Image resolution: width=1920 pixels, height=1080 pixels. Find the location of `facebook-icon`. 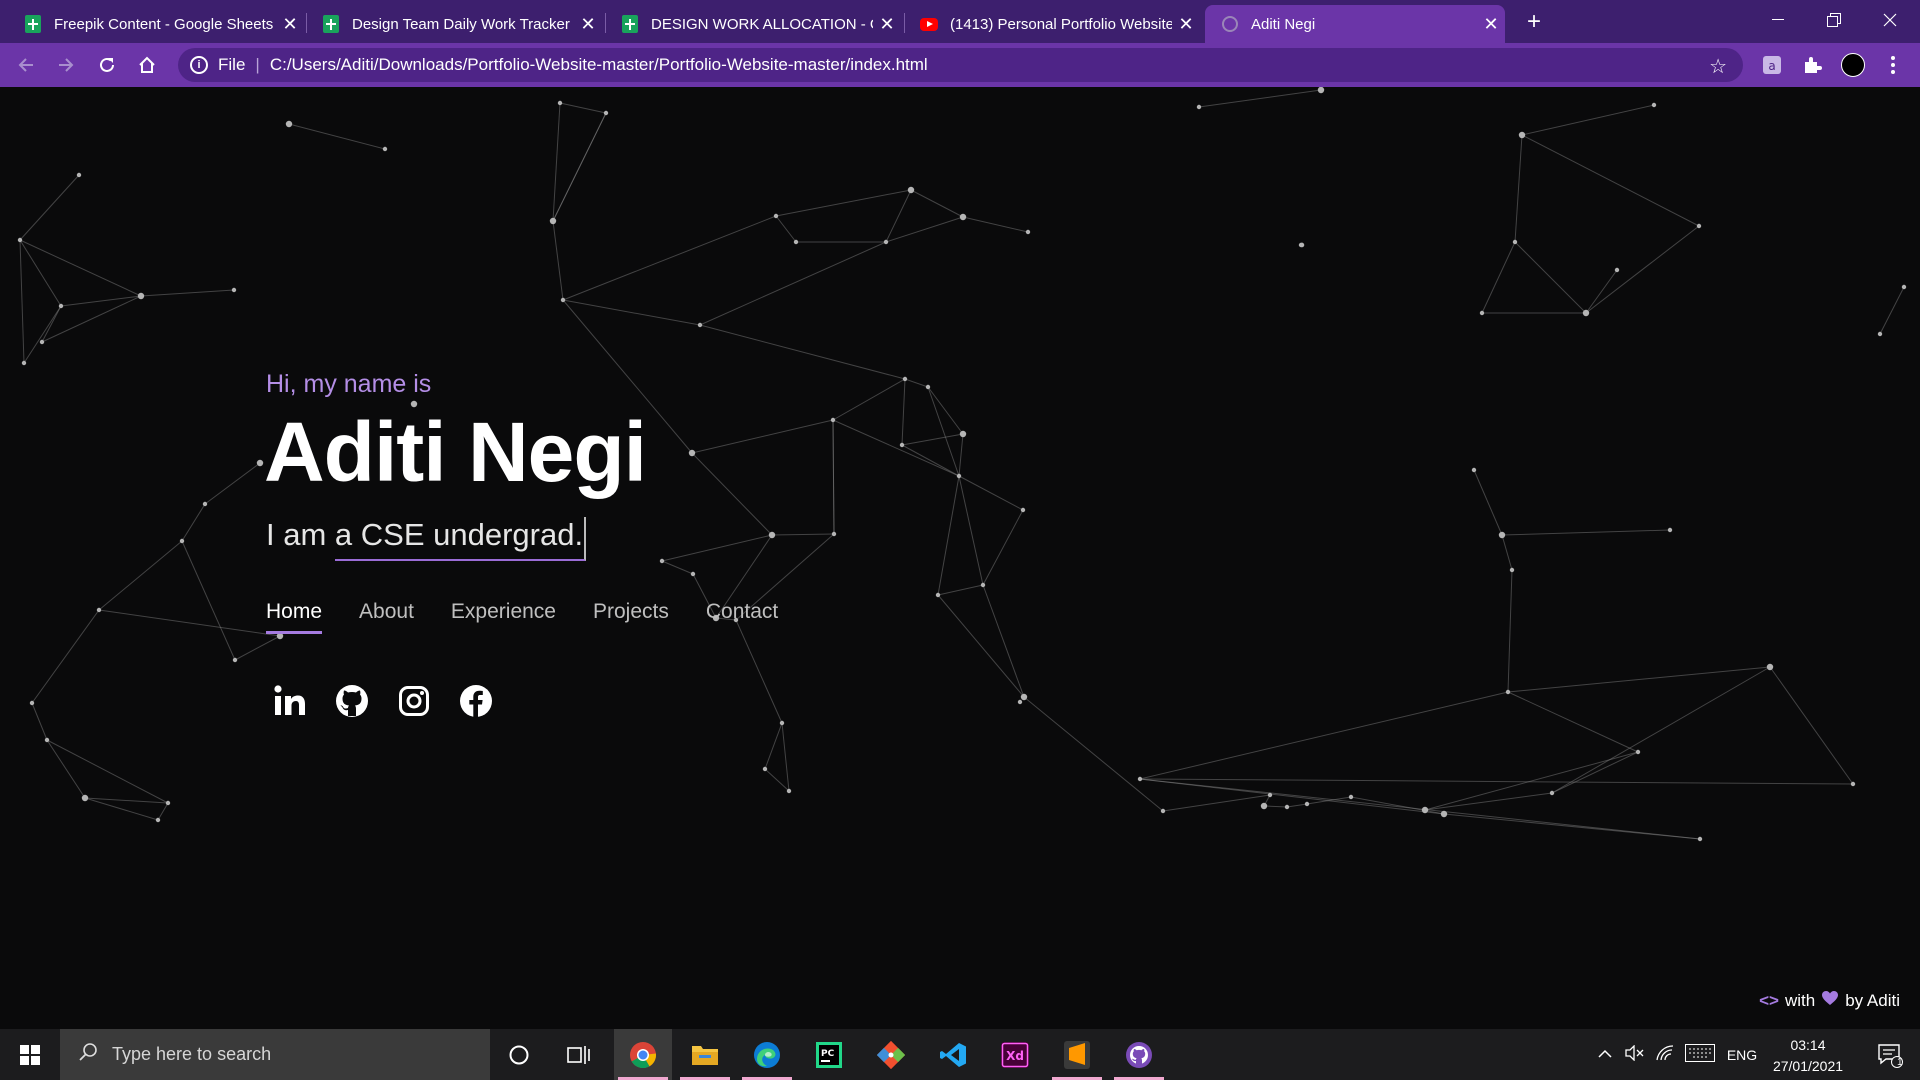

facebook-icon is located at coordinates (476, 701).